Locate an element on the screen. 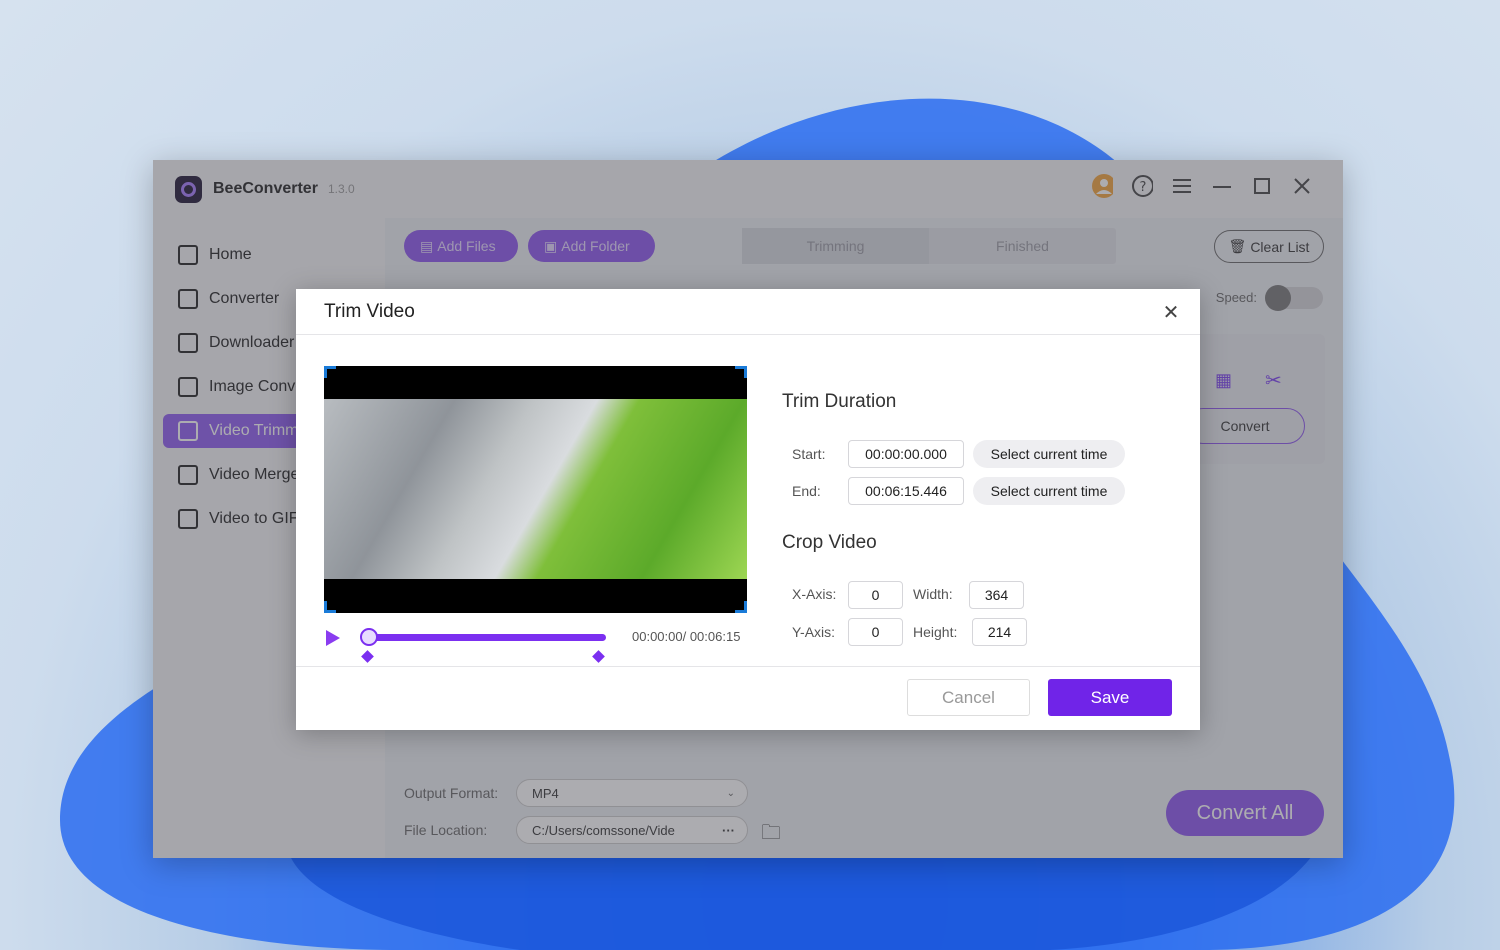  select-current-time-end-button: Select current time is located at coordinates (1049, 491).